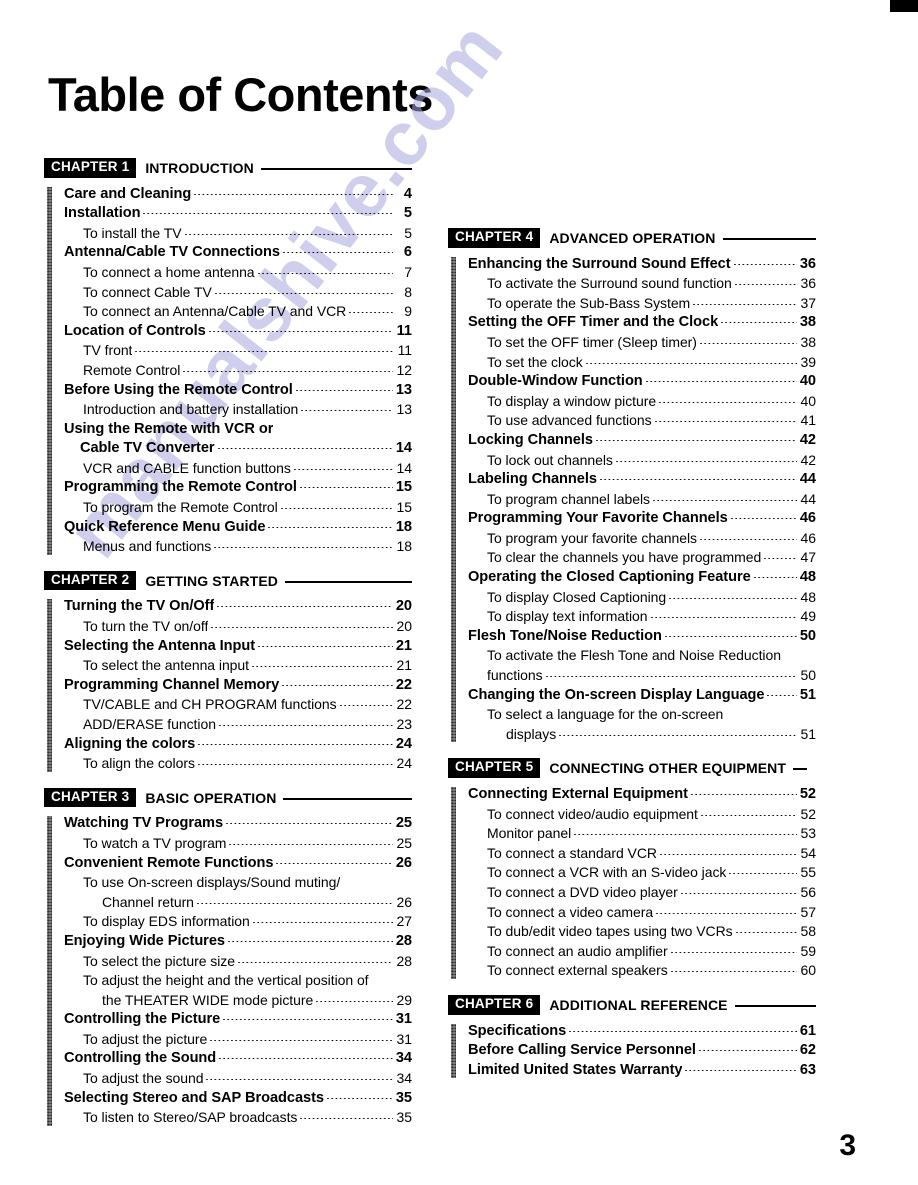 Image resolution: width=918 pixels, height=1185 pixels. Describe the element at coordinates (238, 312) in the screenshot. I see `toc-entry: To connect an Antenna/Cable TV and VCR 9` at that location.